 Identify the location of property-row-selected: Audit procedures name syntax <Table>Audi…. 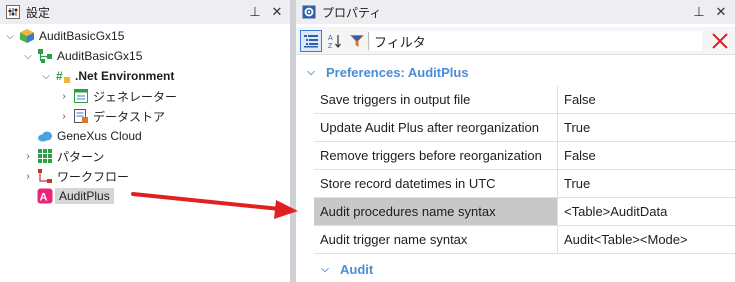
(524, 212).